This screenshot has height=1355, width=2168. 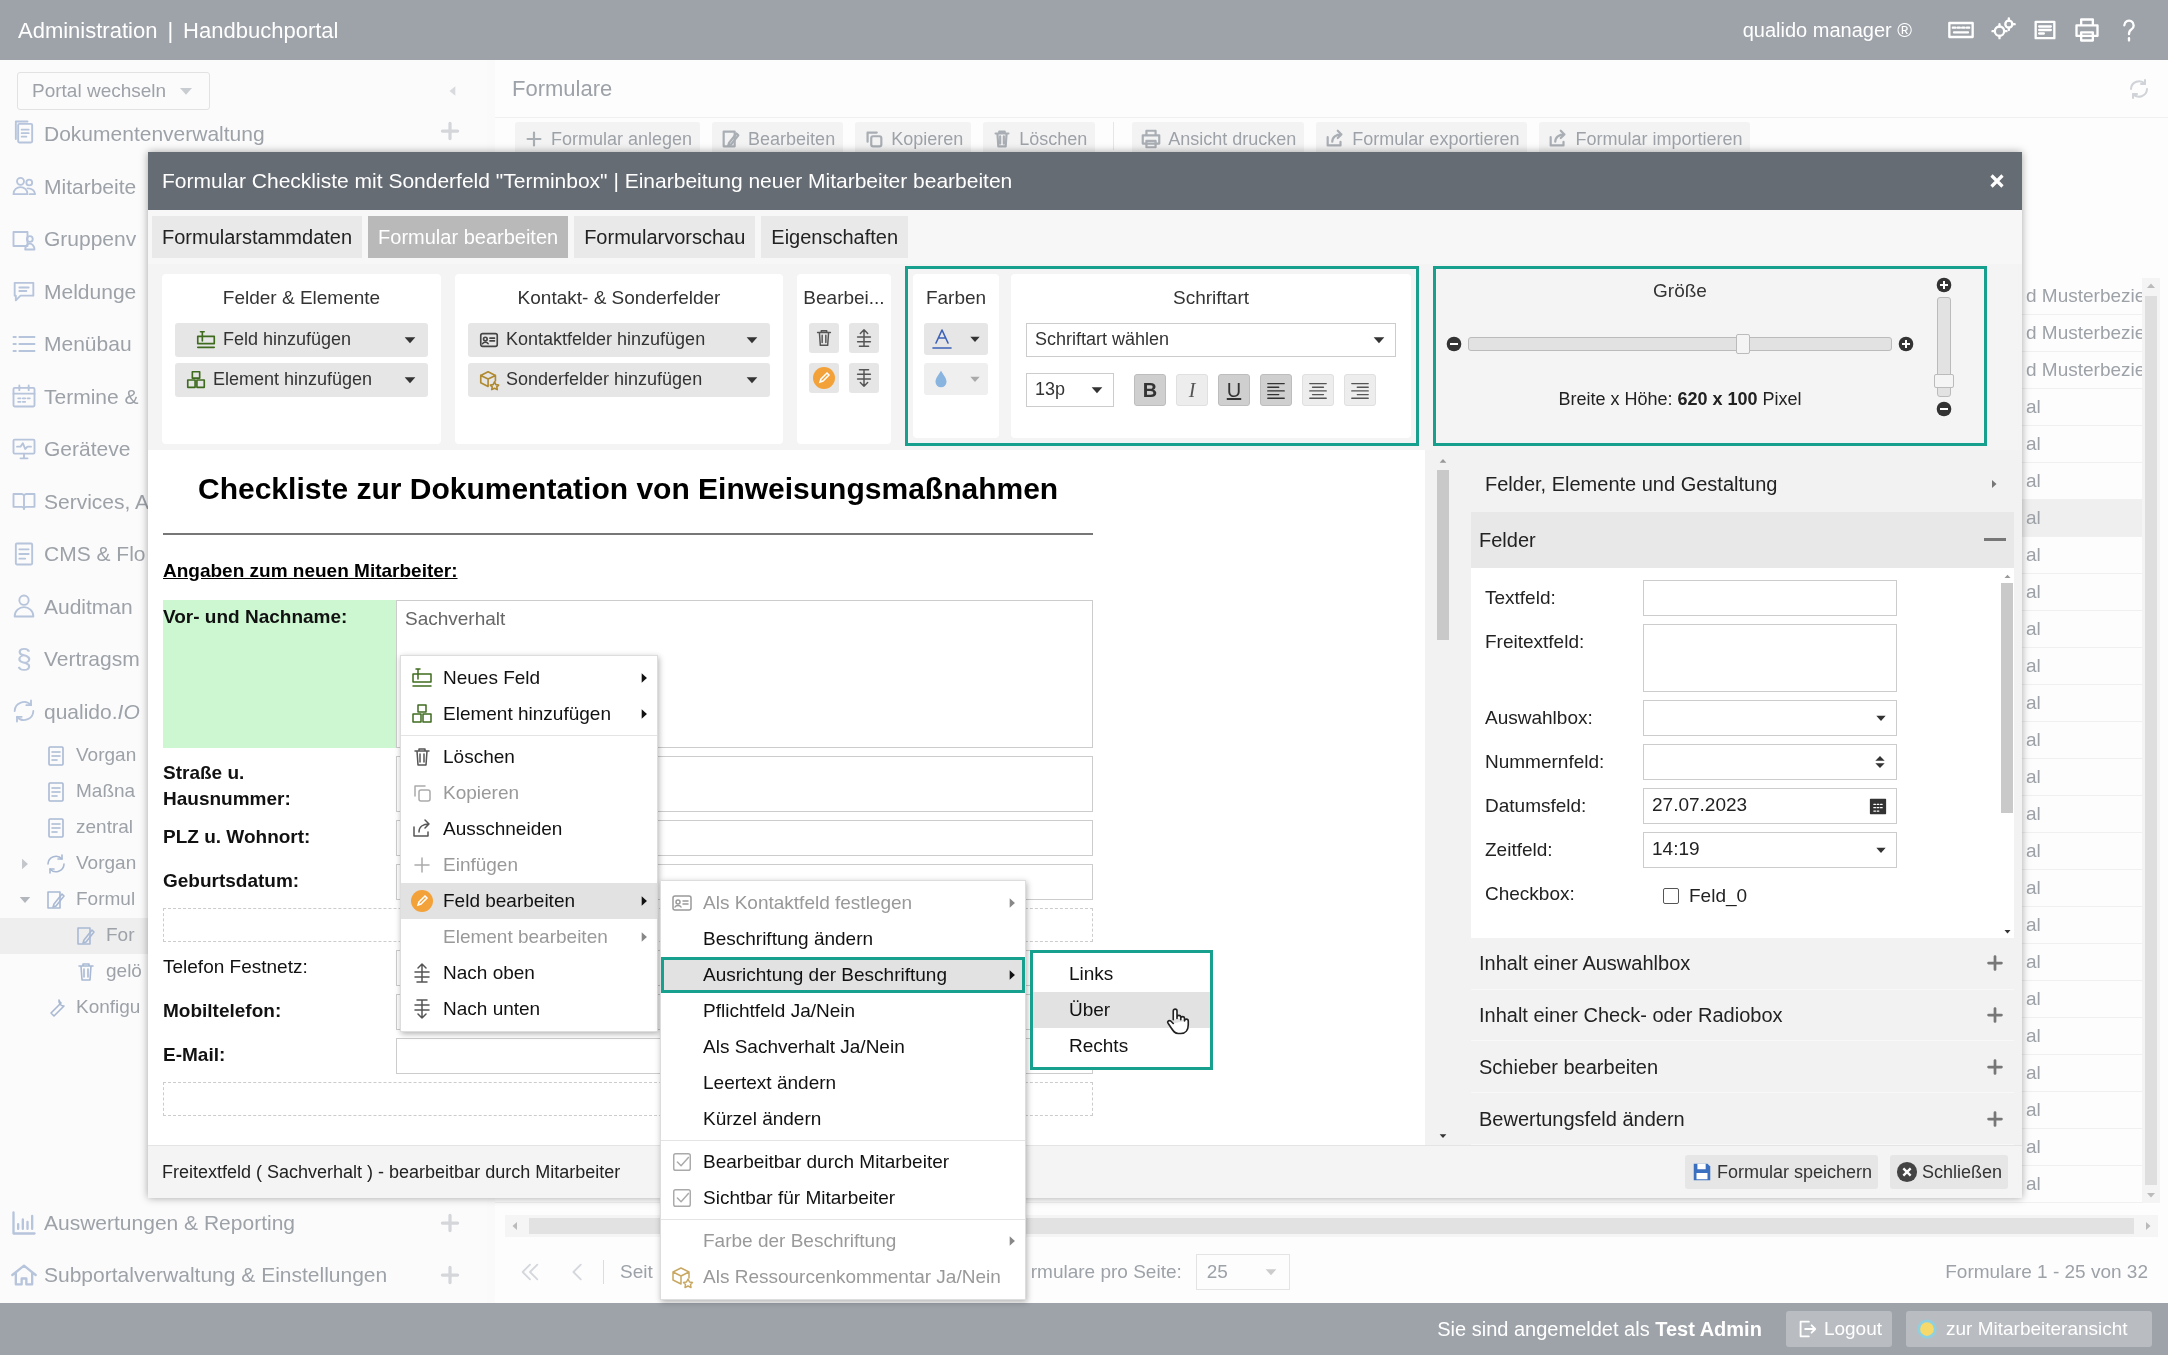 What do you see at coordinates (1599, 1329) in the screenshot?
I see `login-status: Sie sind angemeldet als Test Admin` at bounding box center [1599, 1329].